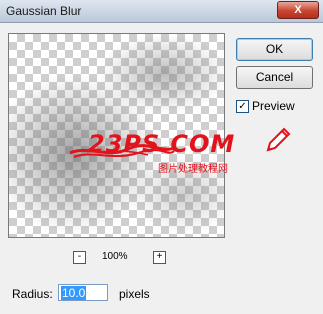  I want to click on ok-button: OK, so click(274, 49).